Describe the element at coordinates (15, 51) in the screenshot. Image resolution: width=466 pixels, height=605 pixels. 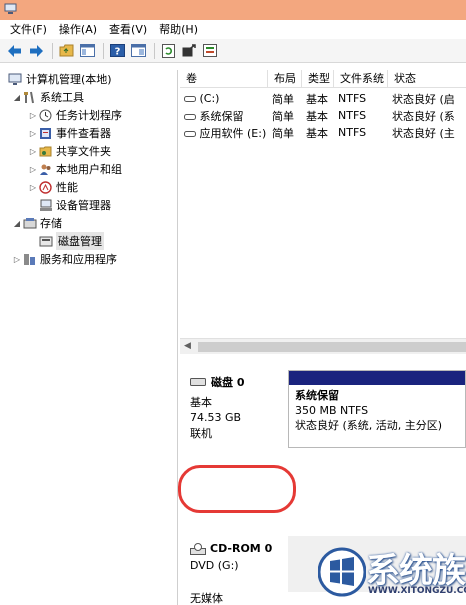
I see `back-arrow-icon` at that location.